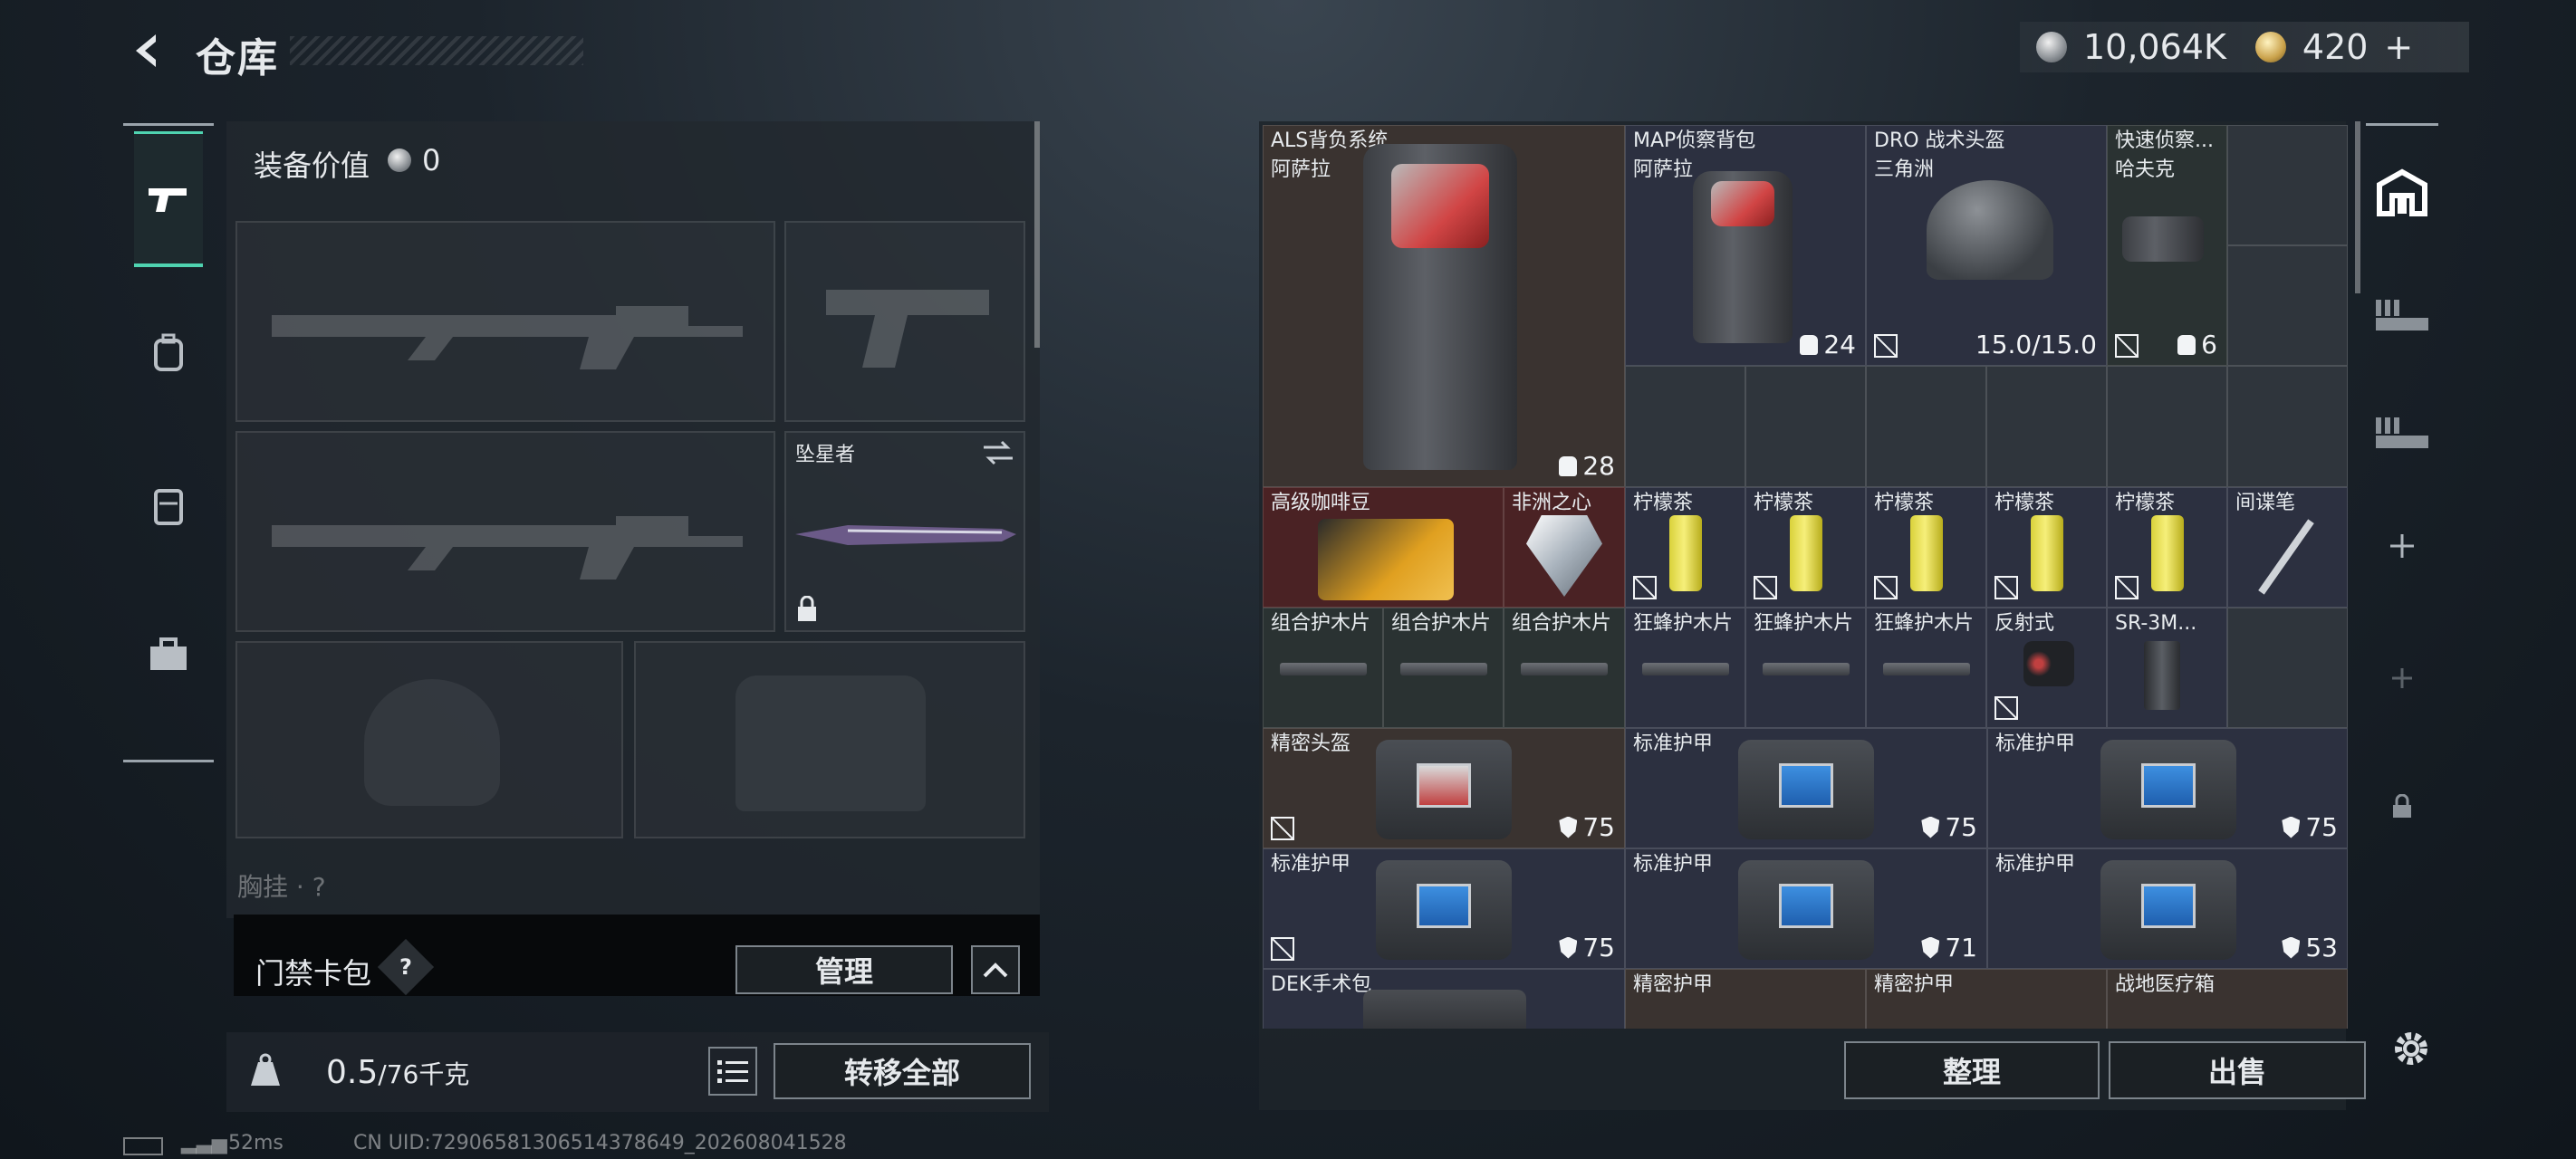 This screenshot has width=2576, height=1159. I want to click on equipment-scrollbar, so click(1037, 234).